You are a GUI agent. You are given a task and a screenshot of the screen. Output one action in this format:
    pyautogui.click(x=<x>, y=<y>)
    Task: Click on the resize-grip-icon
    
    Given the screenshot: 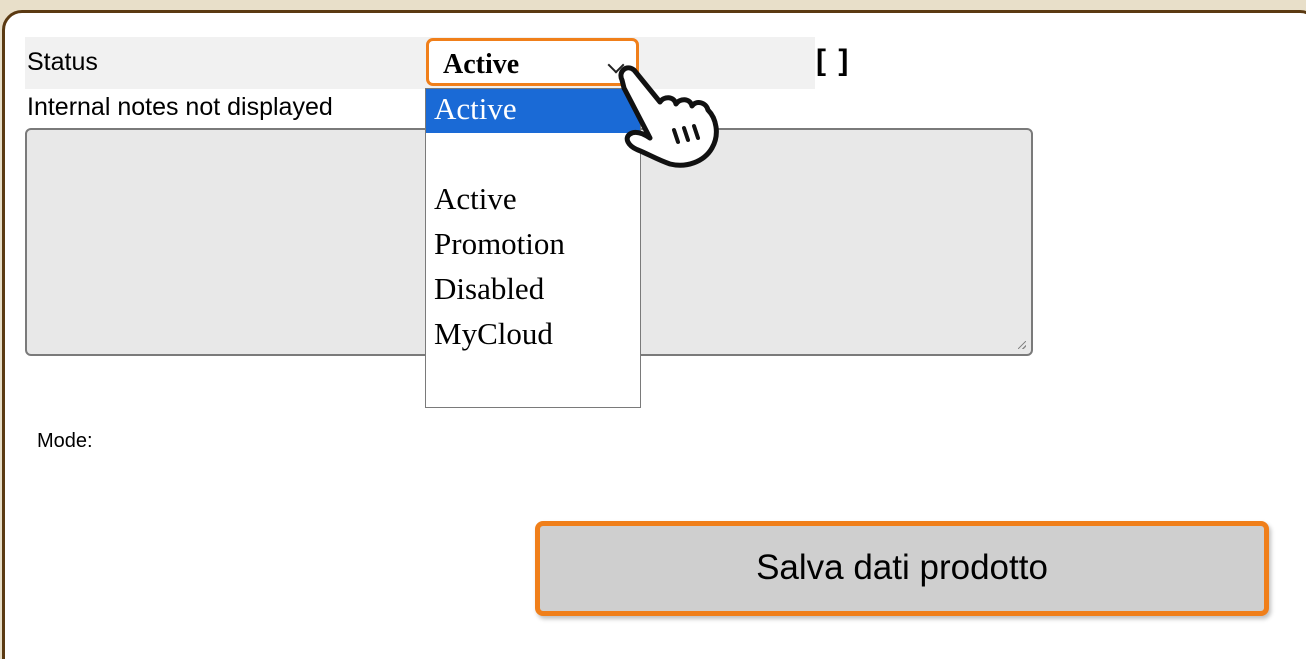 What is the action you would take?
    pyautogui.click(x=1022, y=345)
    